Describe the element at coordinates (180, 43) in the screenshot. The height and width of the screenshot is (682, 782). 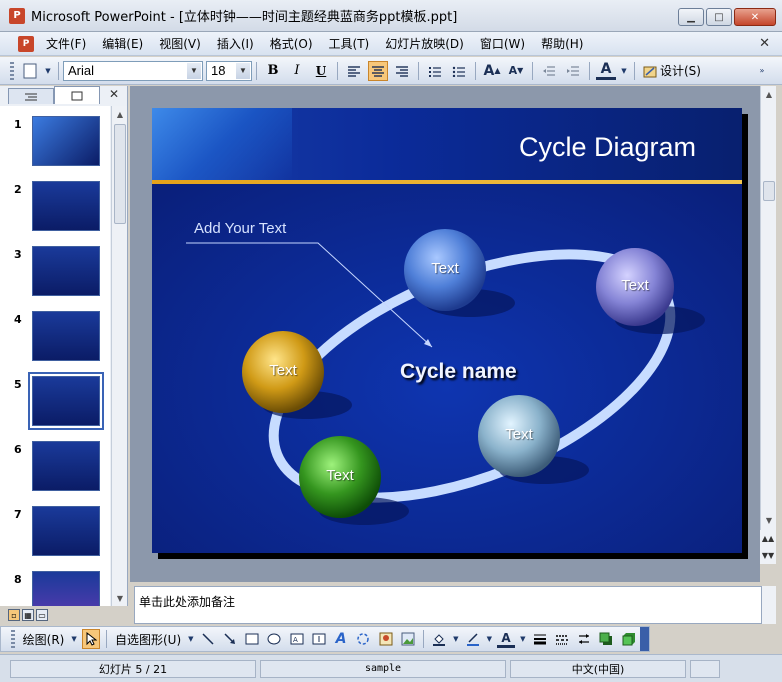
I see `menu-view: 视图(V)` at that location.